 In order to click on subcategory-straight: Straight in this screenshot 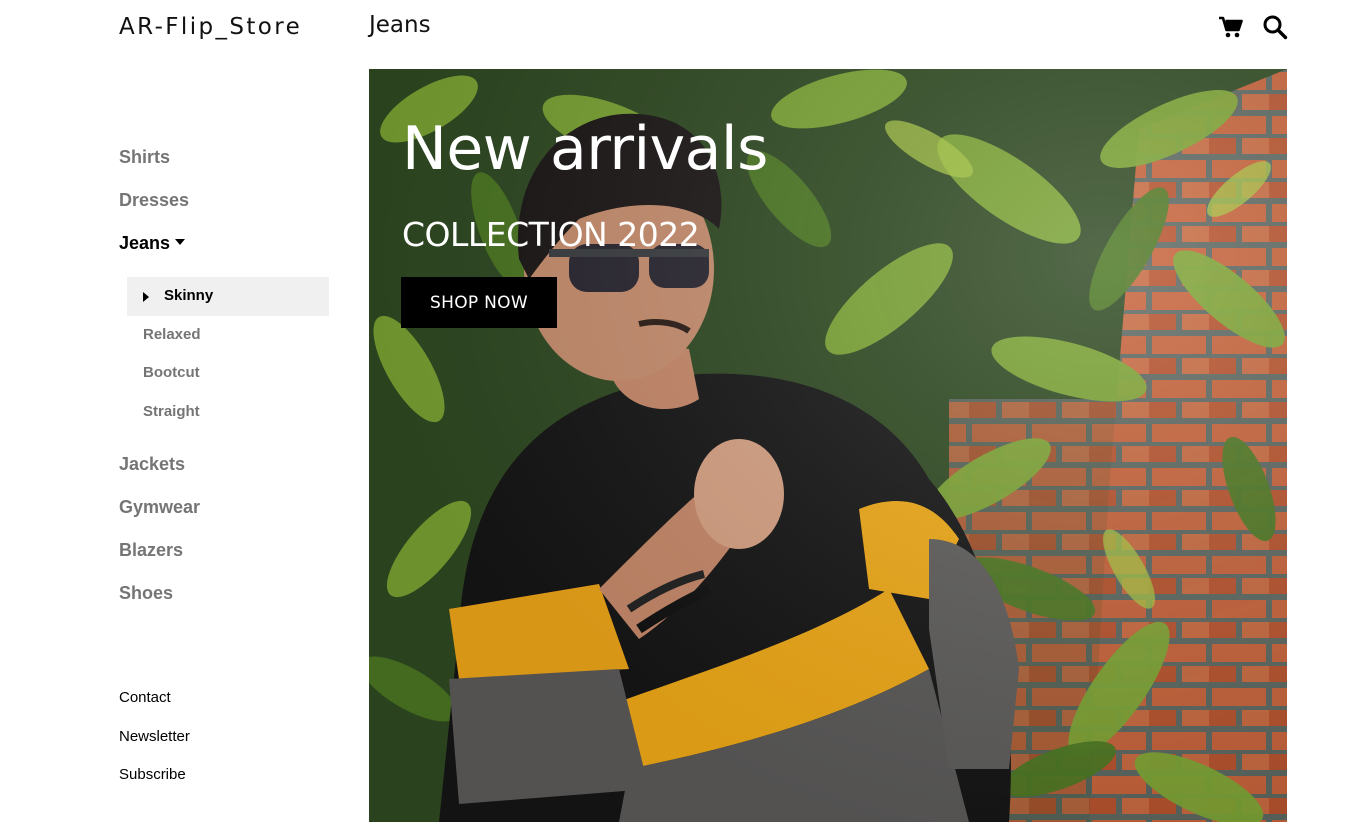, I will do `click(171, 411)`.